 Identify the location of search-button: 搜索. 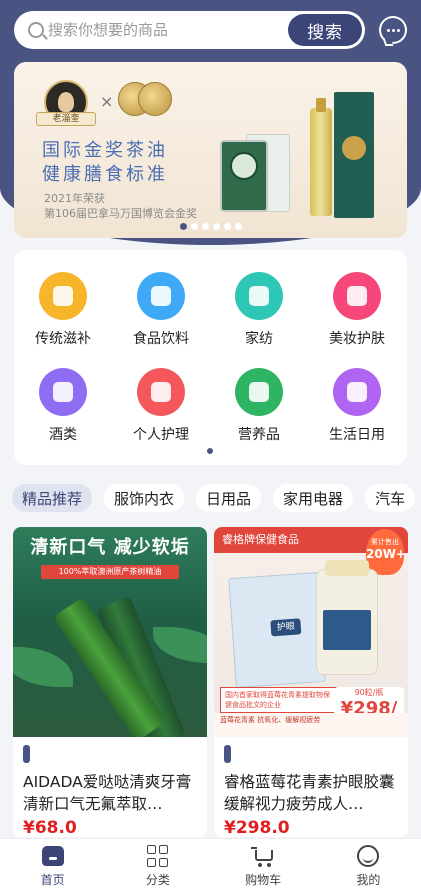
(325, 30).